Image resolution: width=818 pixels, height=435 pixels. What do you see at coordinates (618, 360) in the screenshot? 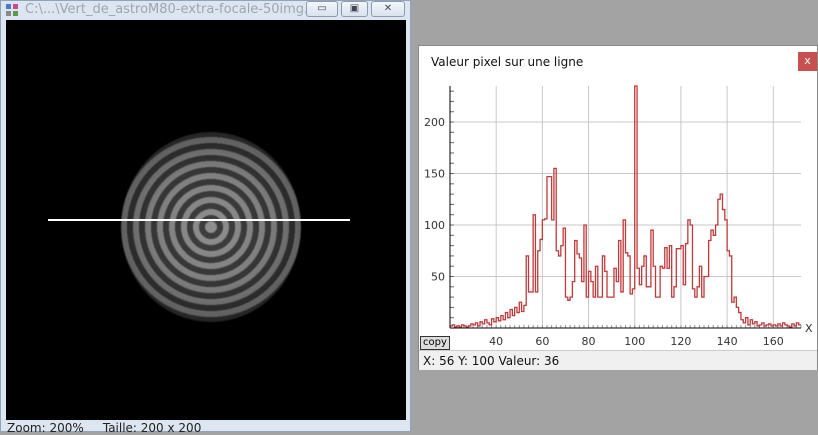
I see `chart-status-bar: X: 56 Y: 100 Valeur: 36` at bounding box center [618, 360].